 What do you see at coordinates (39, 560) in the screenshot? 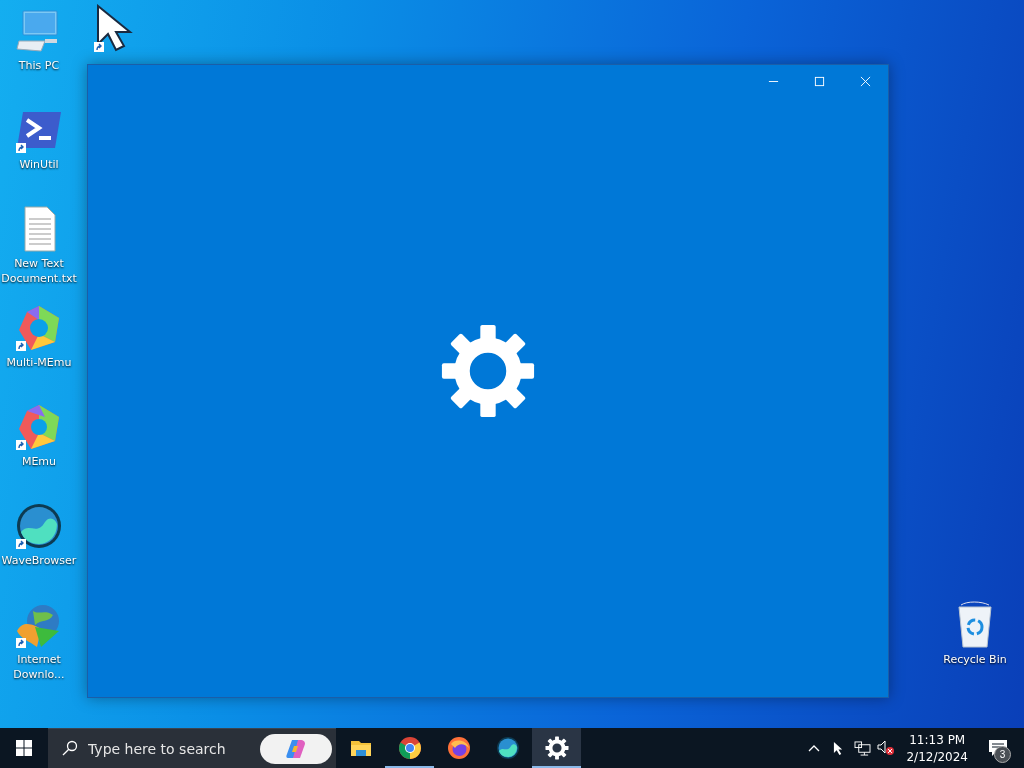
I see `desktop-icon-label: WaveBrowser` at bounding box center [39, 560].